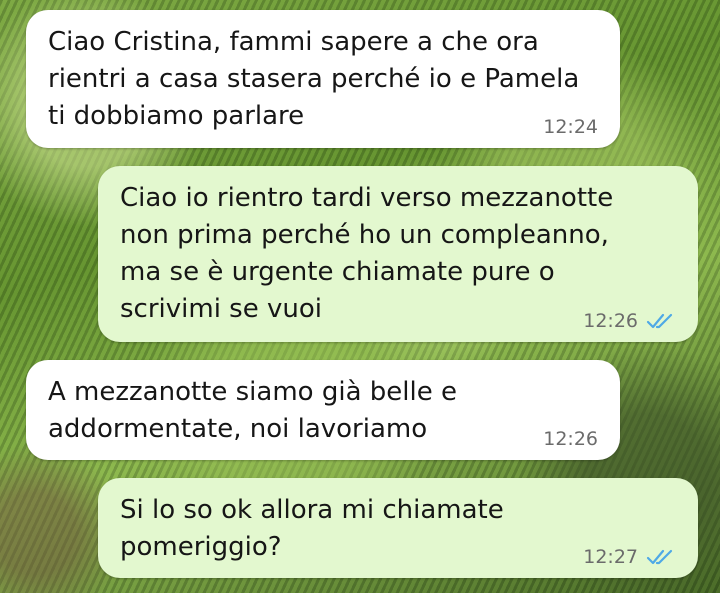 The height and width of the screenshot is (593, 720). I want to click on message-time: 12:27, so click(610, 557).